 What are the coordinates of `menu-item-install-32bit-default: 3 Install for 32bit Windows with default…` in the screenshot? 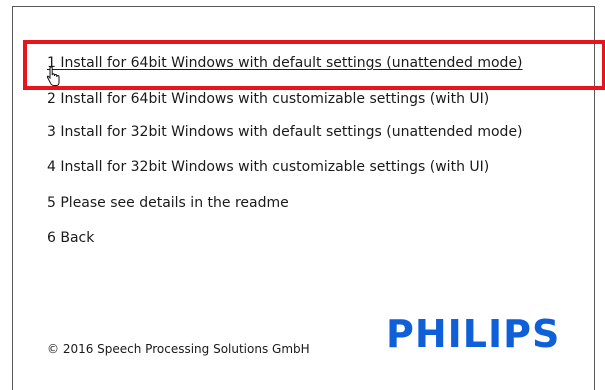 It's located at (285, 132).